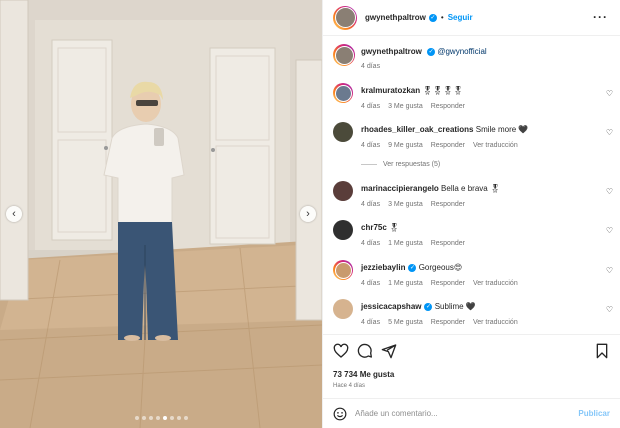 The width and height of the screenshot is (620, 428). What do you see at coordinates (161, 418) in the screenshot?
I see `carousel-dots` at bounding box center [161, 418].